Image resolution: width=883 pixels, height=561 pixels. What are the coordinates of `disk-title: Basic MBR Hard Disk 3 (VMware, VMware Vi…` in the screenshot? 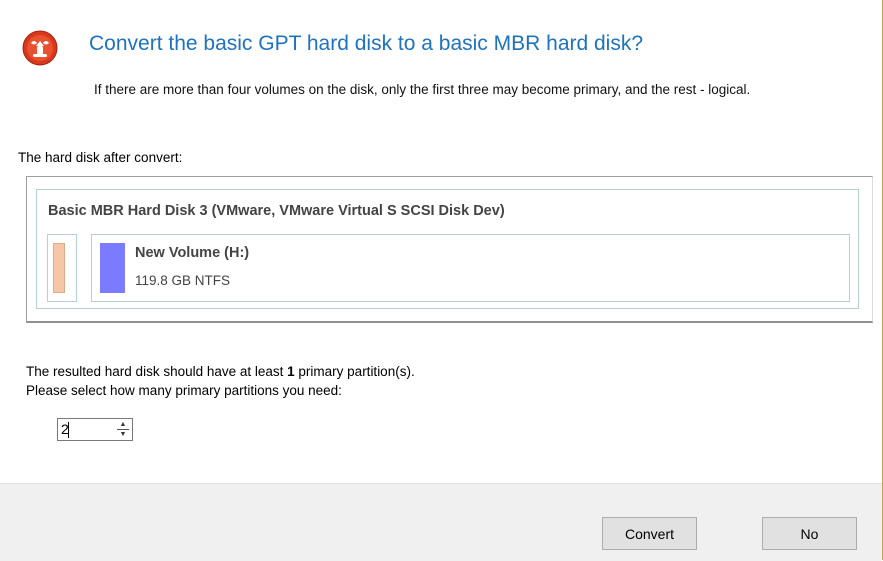 It's located at (276, 211).